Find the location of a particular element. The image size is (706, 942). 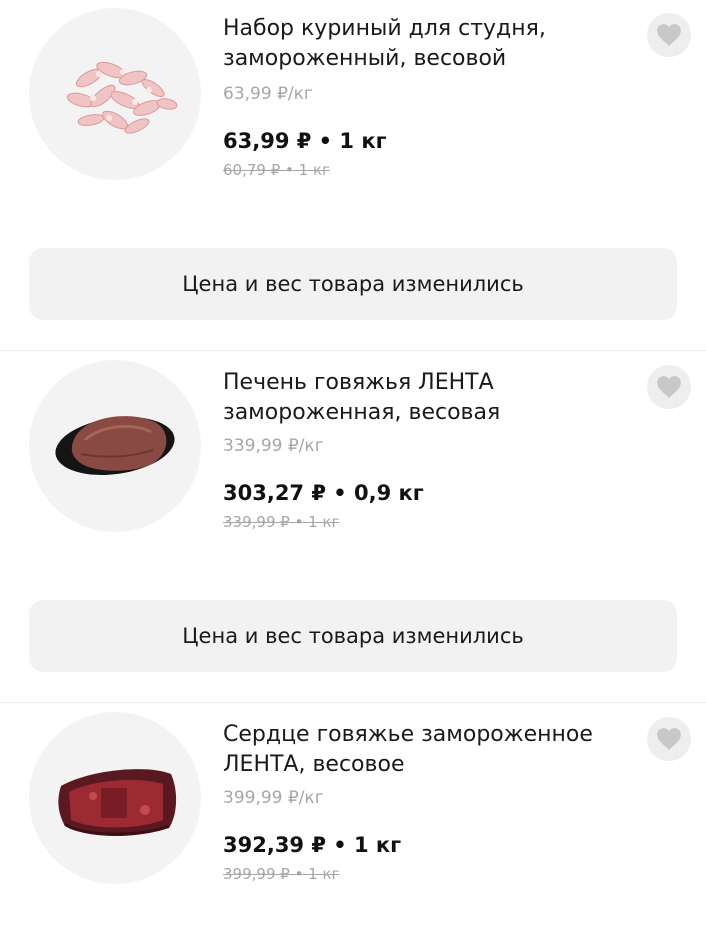

old-price: 339,99 ₽ • 1 кг is located at coordinates (281, 522).